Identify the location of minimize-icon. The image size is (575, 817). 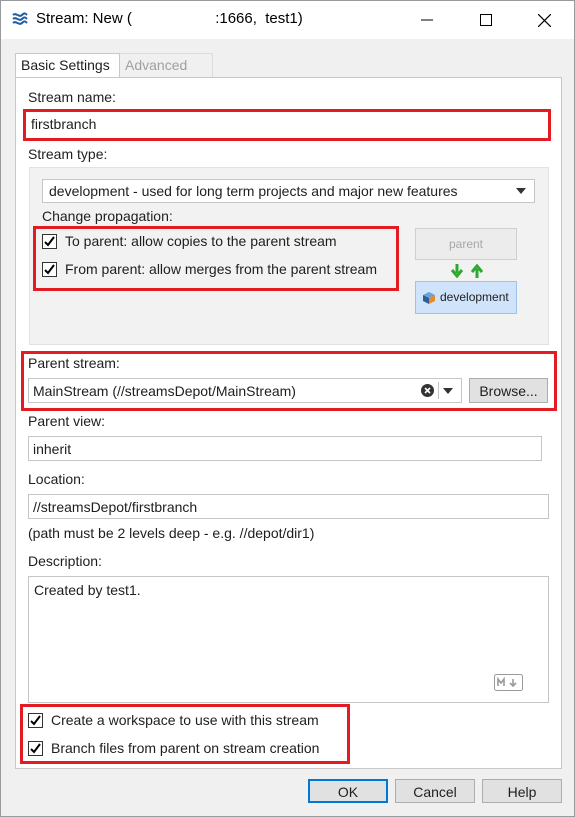
(427, 20).